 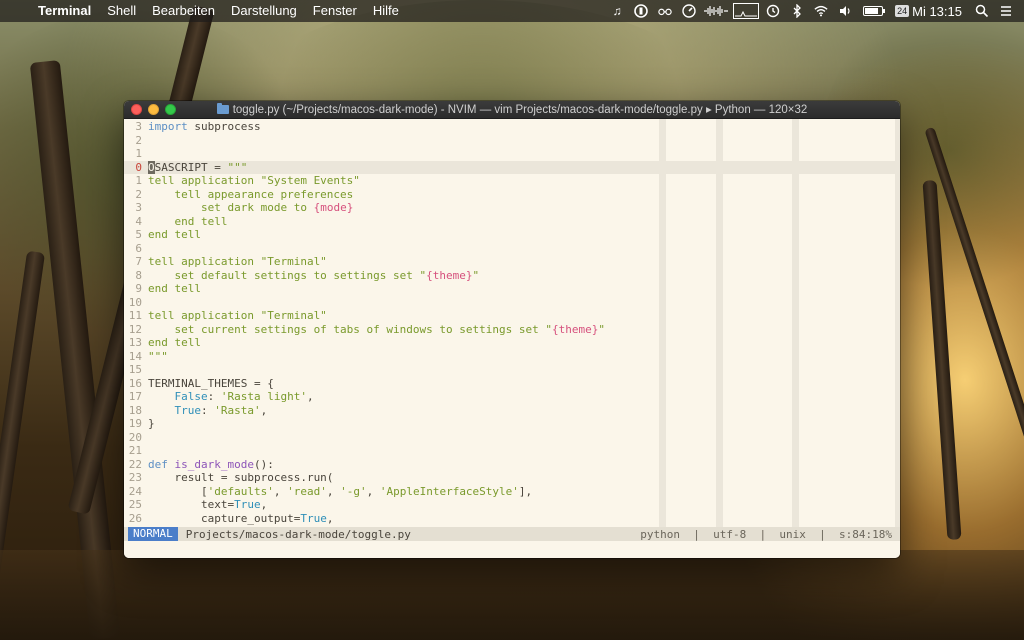 I want to click on battery-icon, so click(x=874, y=11).